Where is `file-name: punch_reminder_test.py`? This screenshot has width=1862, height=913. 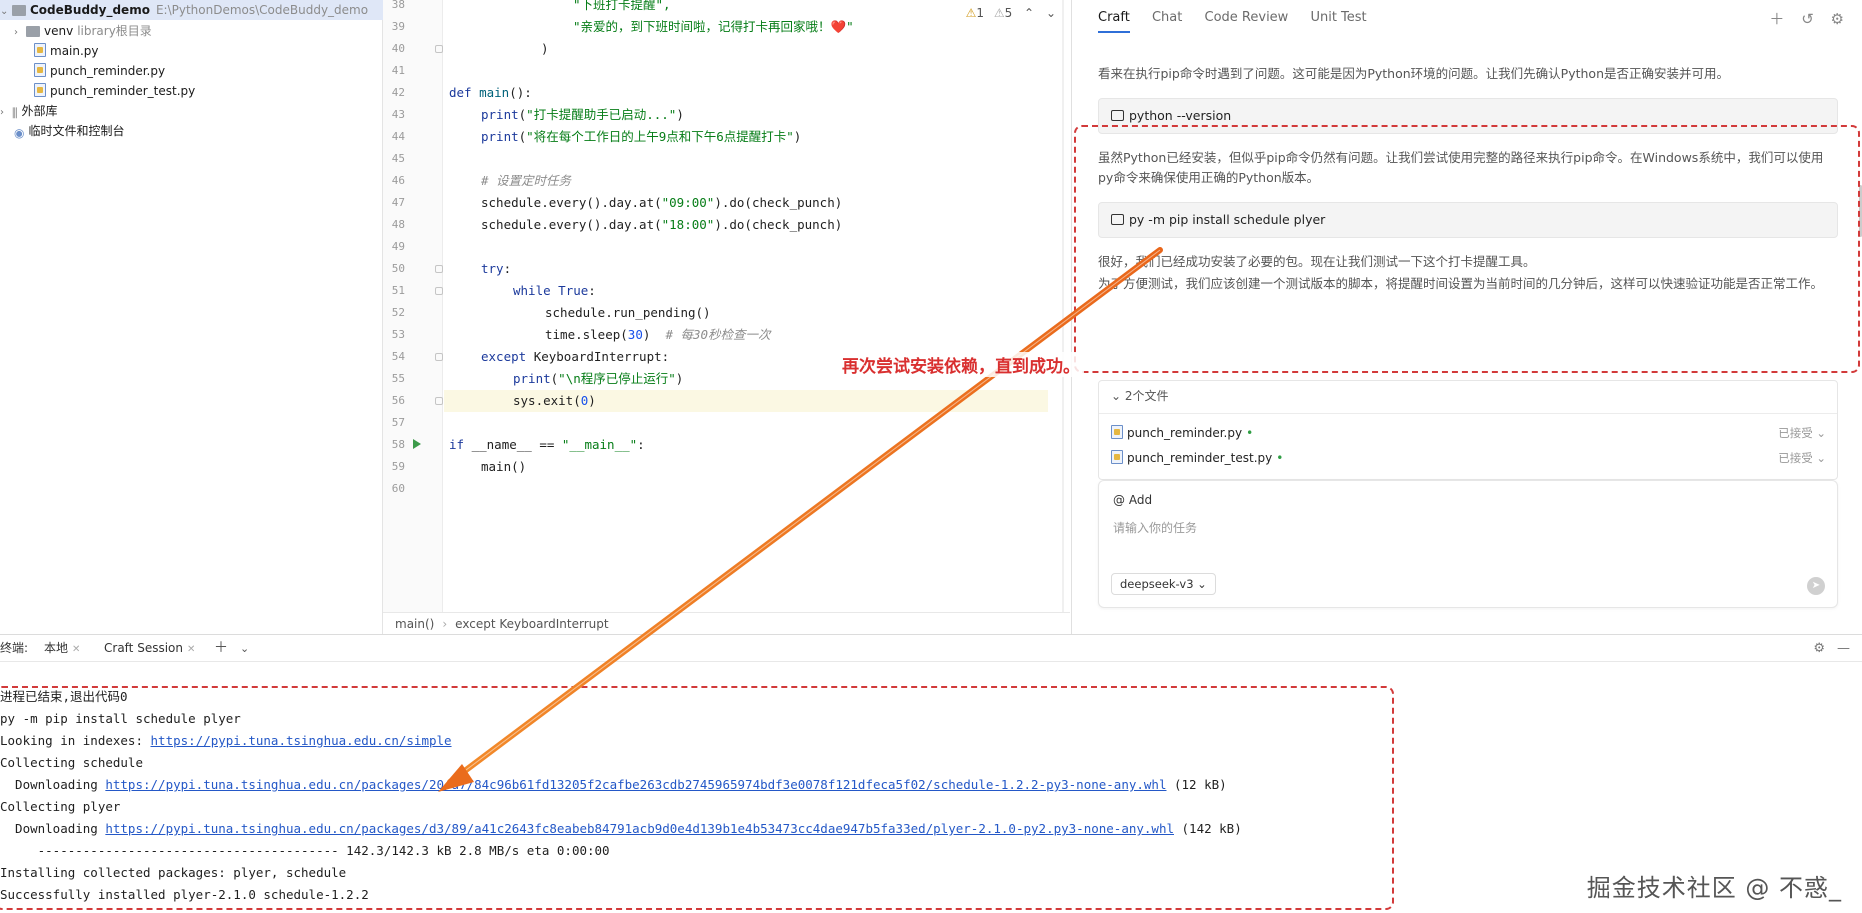
file-name: punch_reminder_test.py is located at coordinates (1200, 458).